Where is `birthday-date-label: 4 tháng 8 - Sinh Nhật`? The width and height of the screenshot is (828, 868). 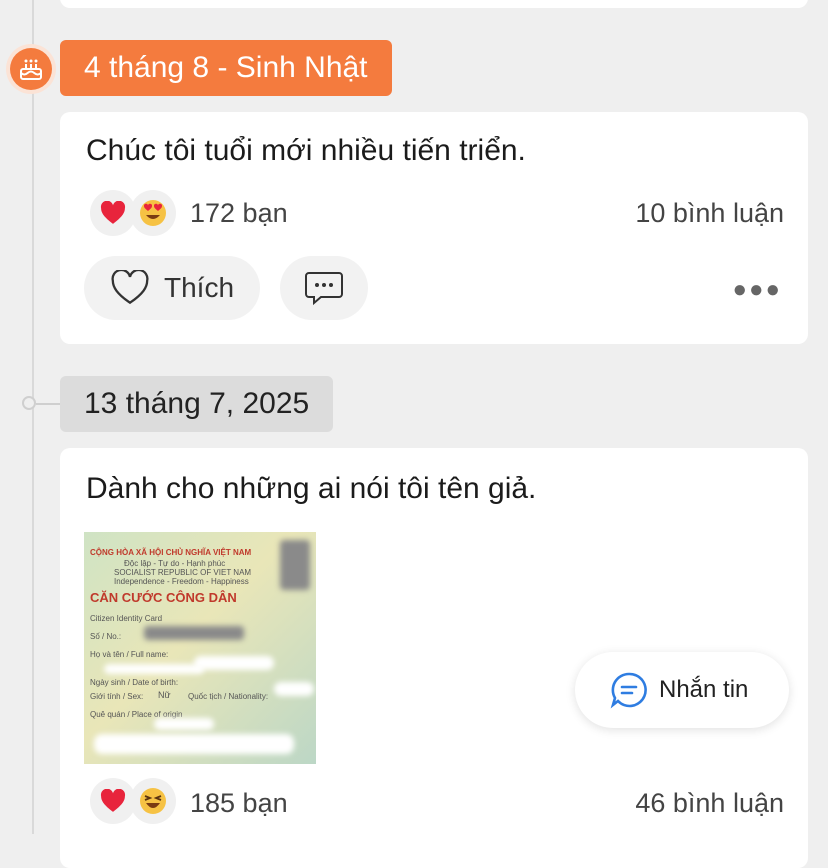
birthday-date-label: 4 tháng 8 - Sinh Nhật is located at coordinates (226, 68).